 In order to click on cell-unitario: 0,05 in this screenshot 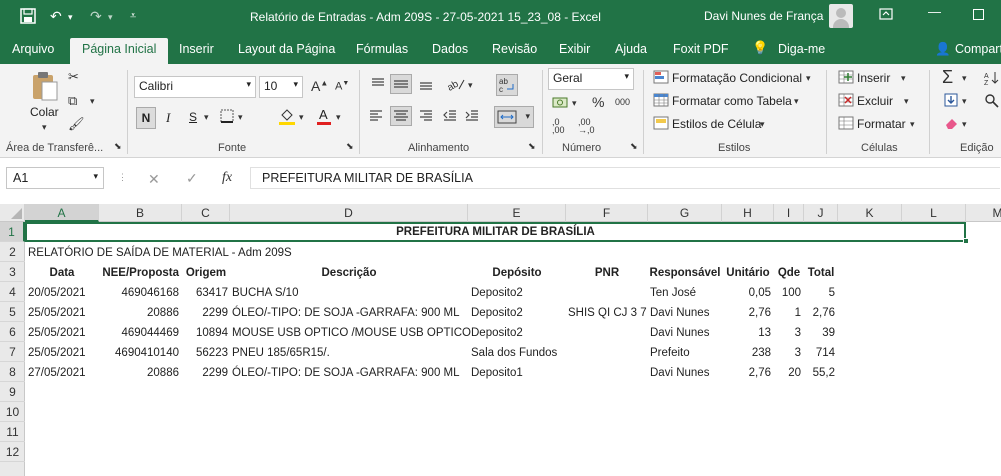, I will do `click(746, 293)`.